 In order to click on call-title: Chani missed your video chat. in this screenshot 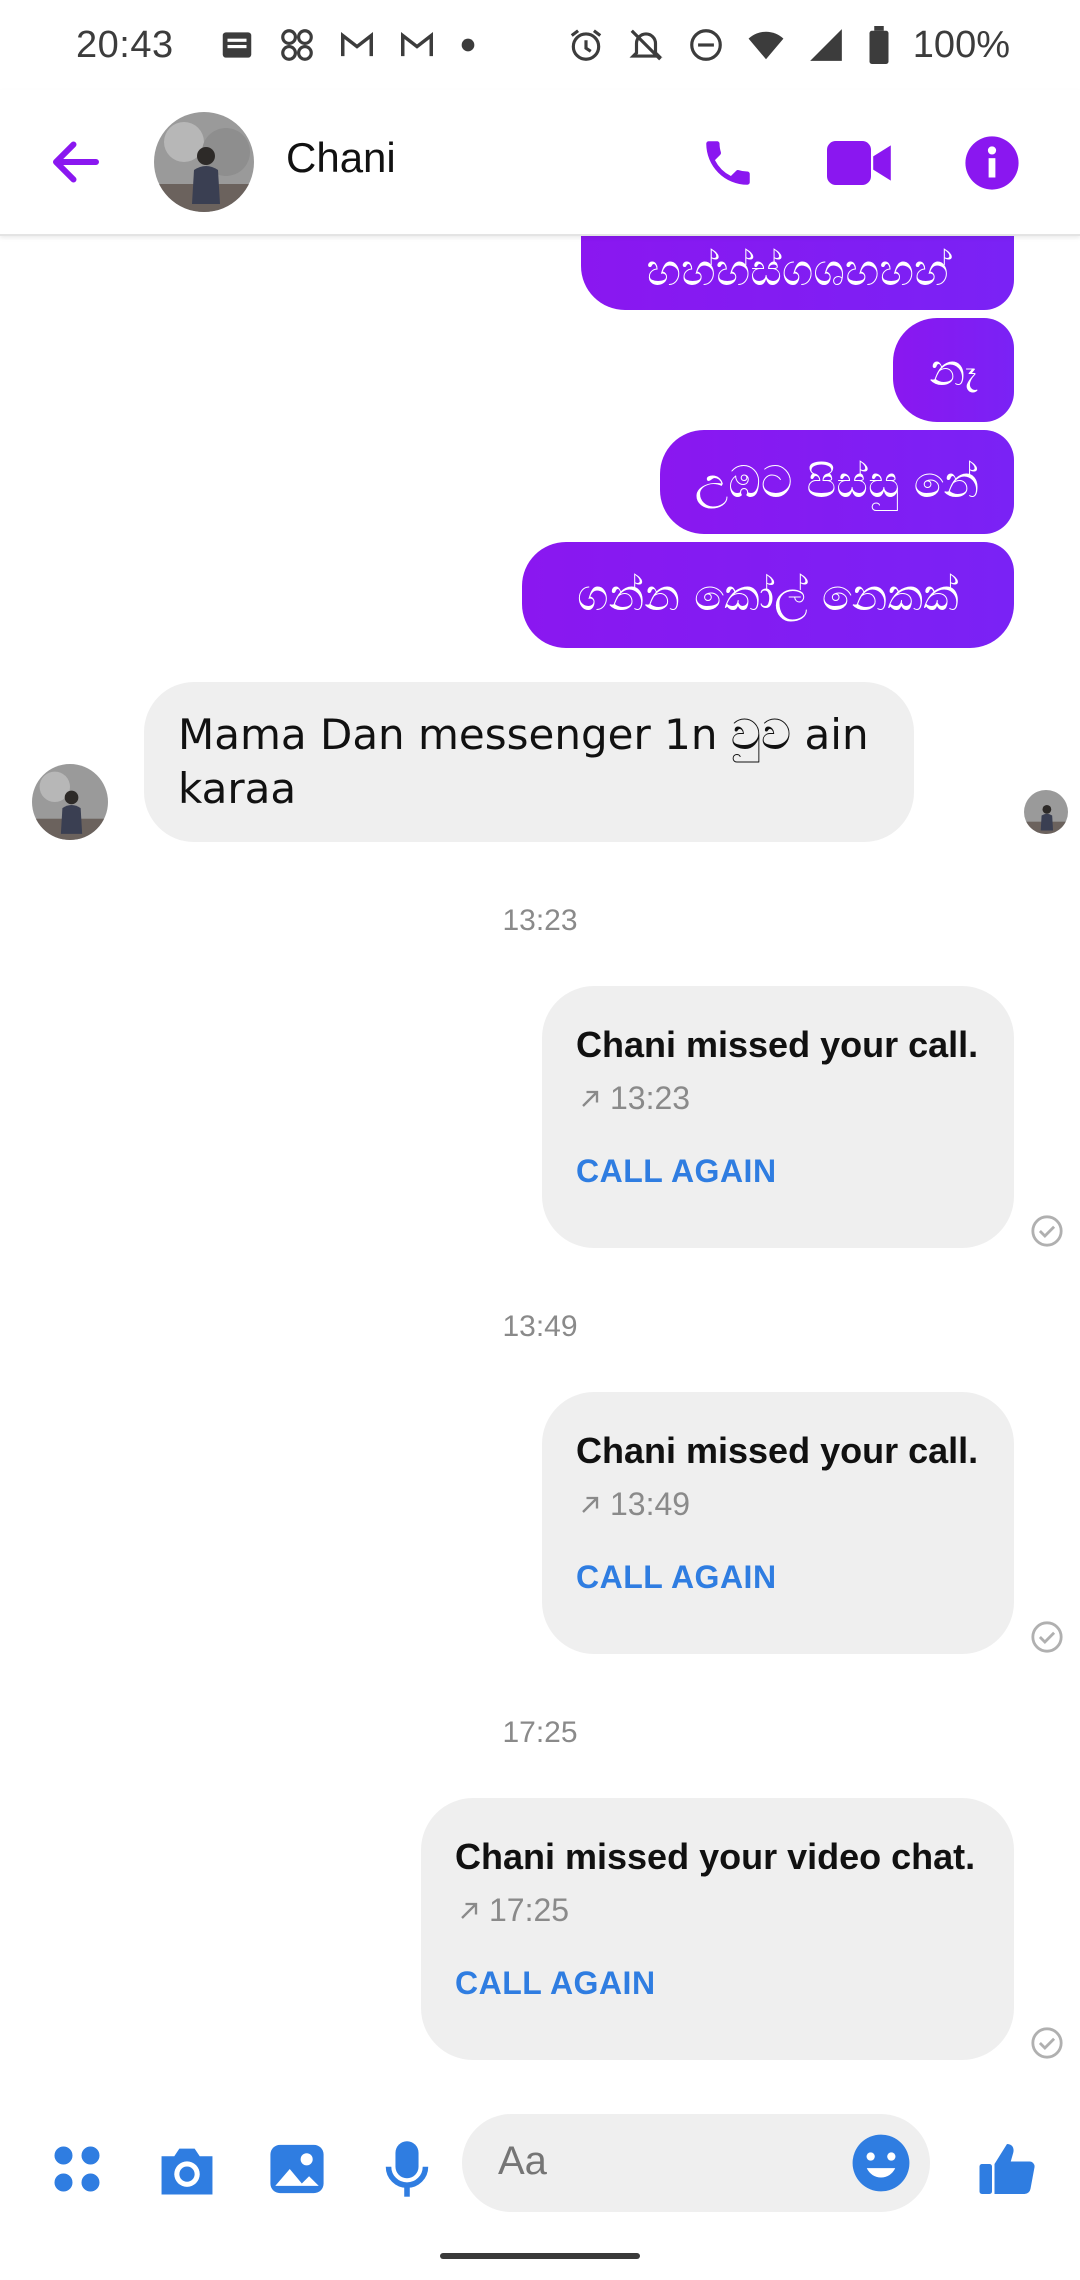, I will do `click(715, 1856)`.